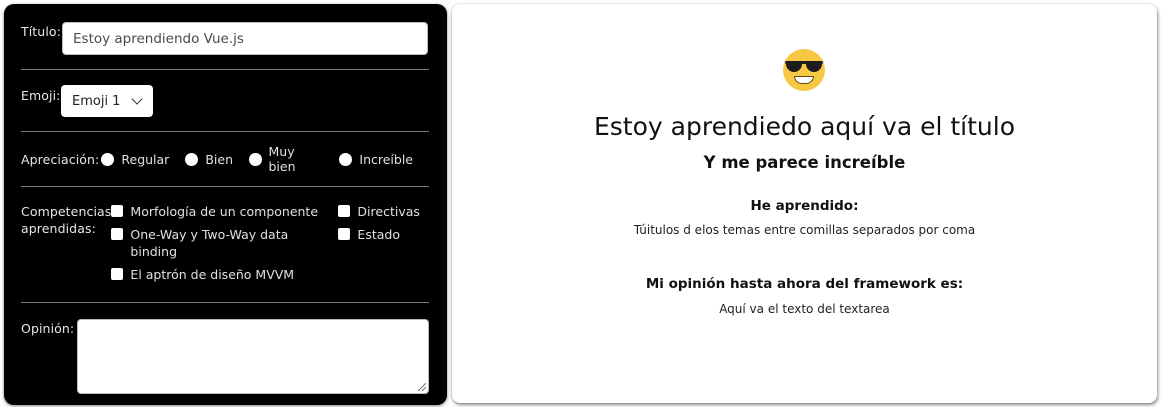 The image size is (1161, 407). What do you see at coordinates (282, 159) in the screenshot?
I see `radio-label: Muy bien` at bounding box center [282, 159].